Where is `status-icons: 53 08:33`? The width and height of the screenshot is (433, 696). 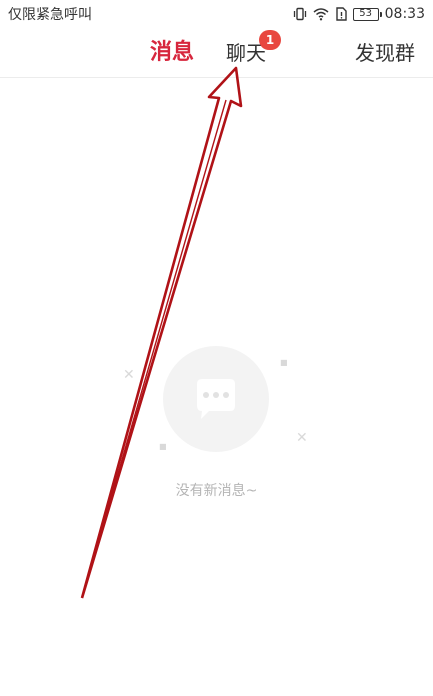 status-icons: 53 08:33 is located at coordinates (359, 14).